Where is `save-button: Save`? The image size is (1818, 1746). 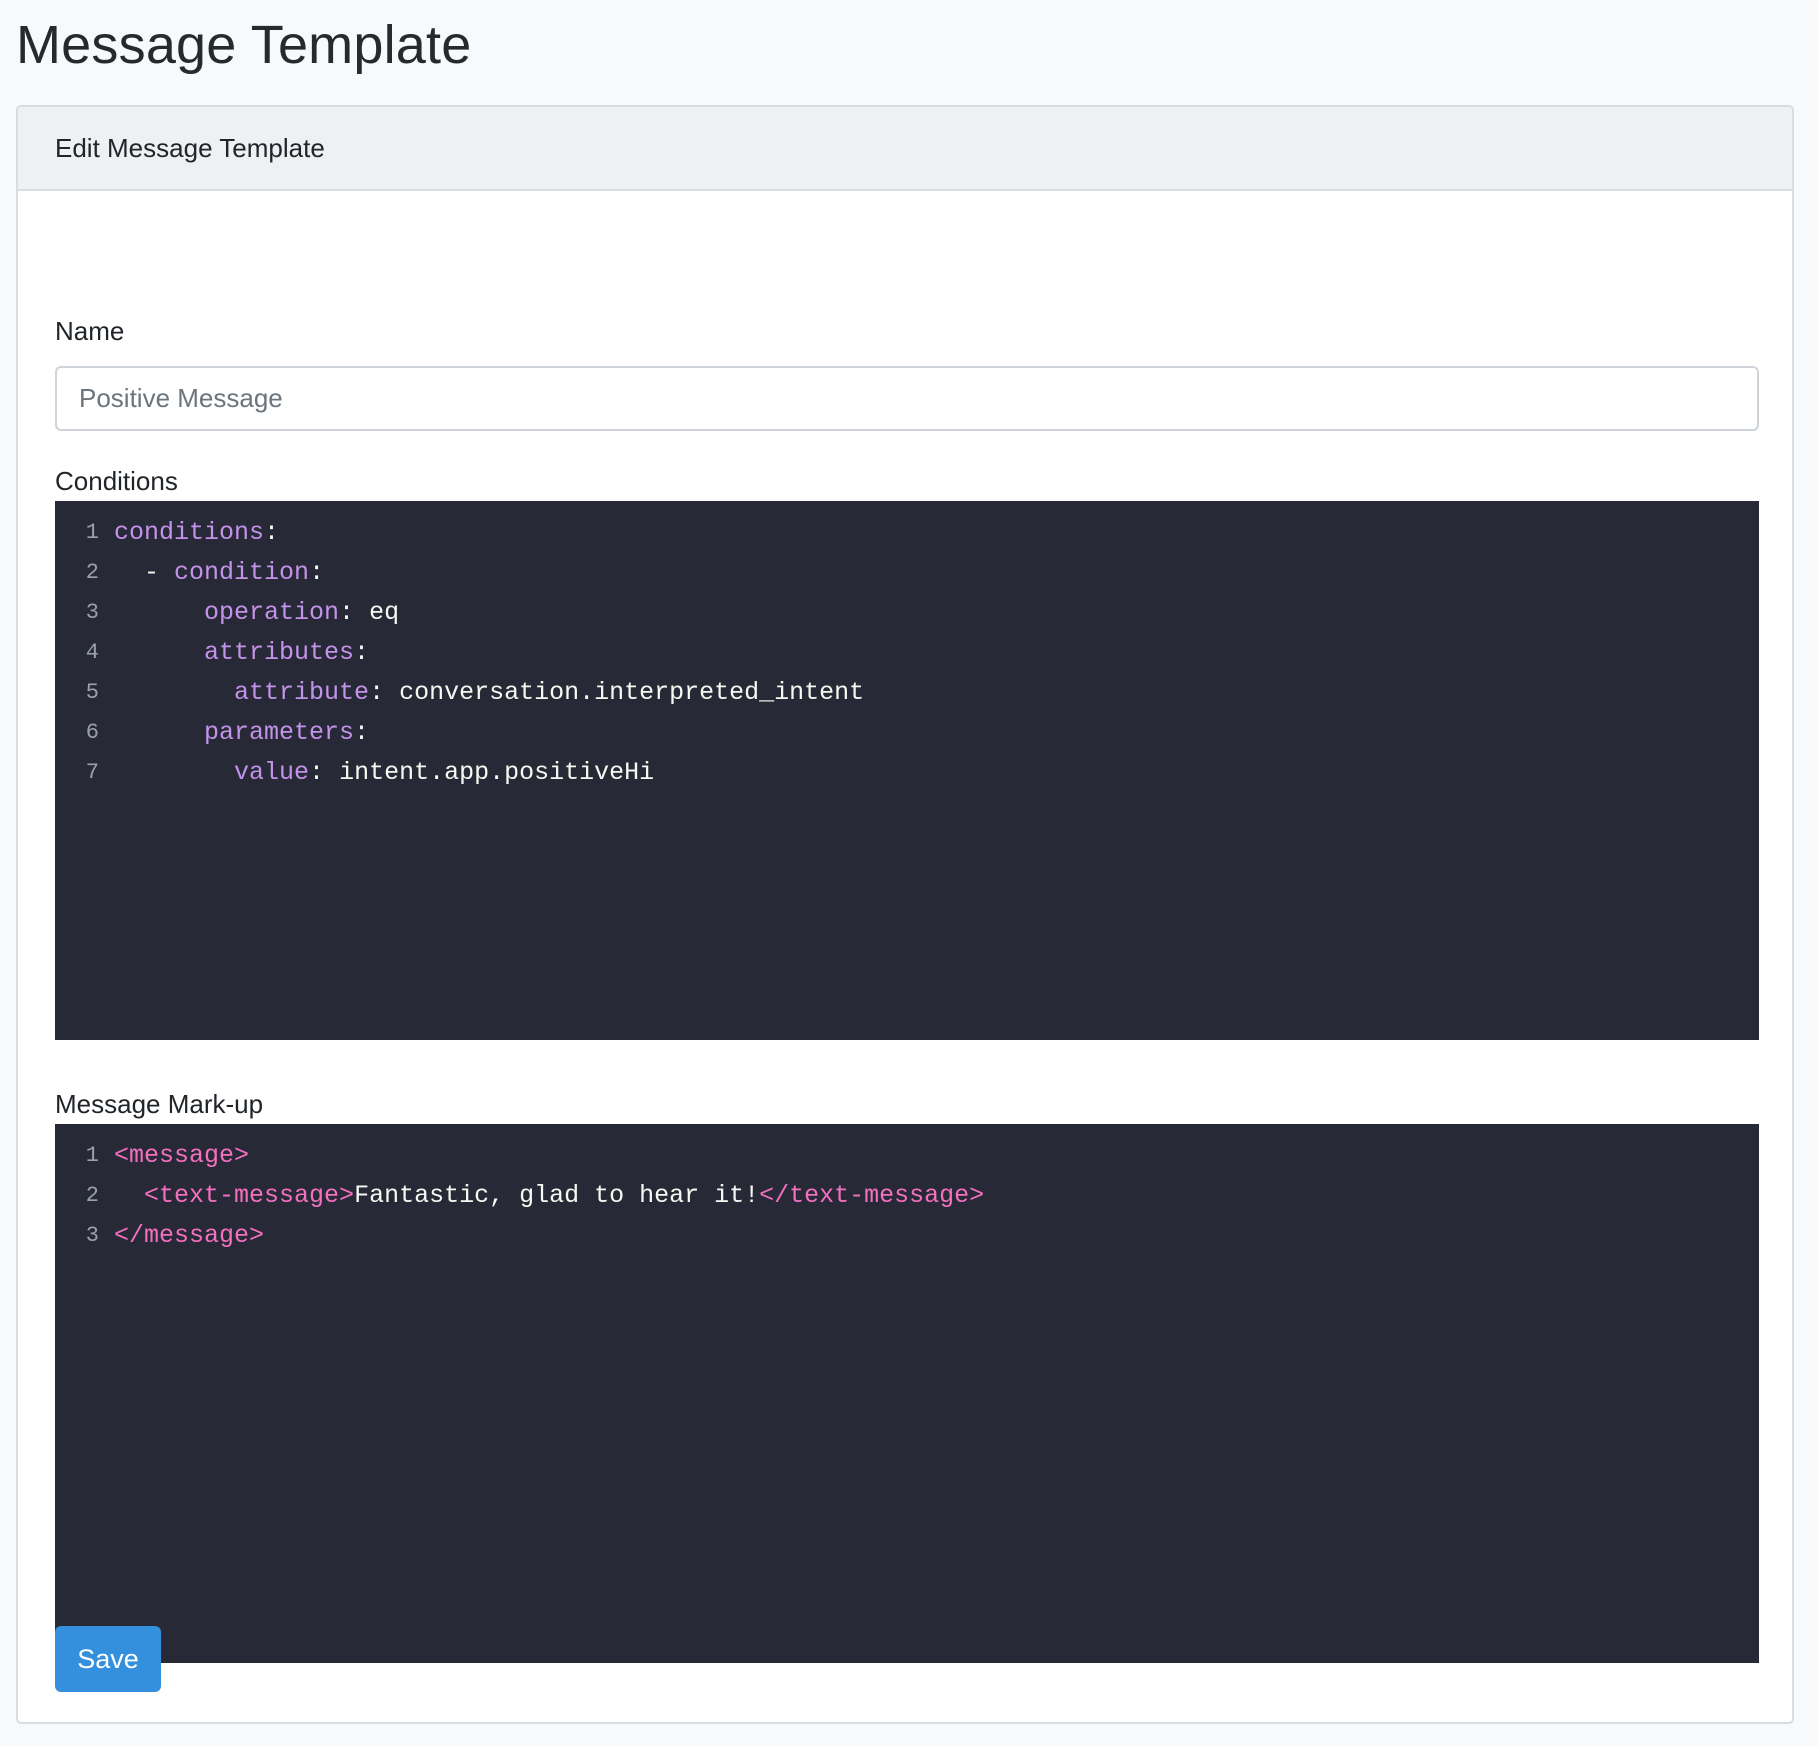 save-button: Save is located at coordinates (108, 1659).